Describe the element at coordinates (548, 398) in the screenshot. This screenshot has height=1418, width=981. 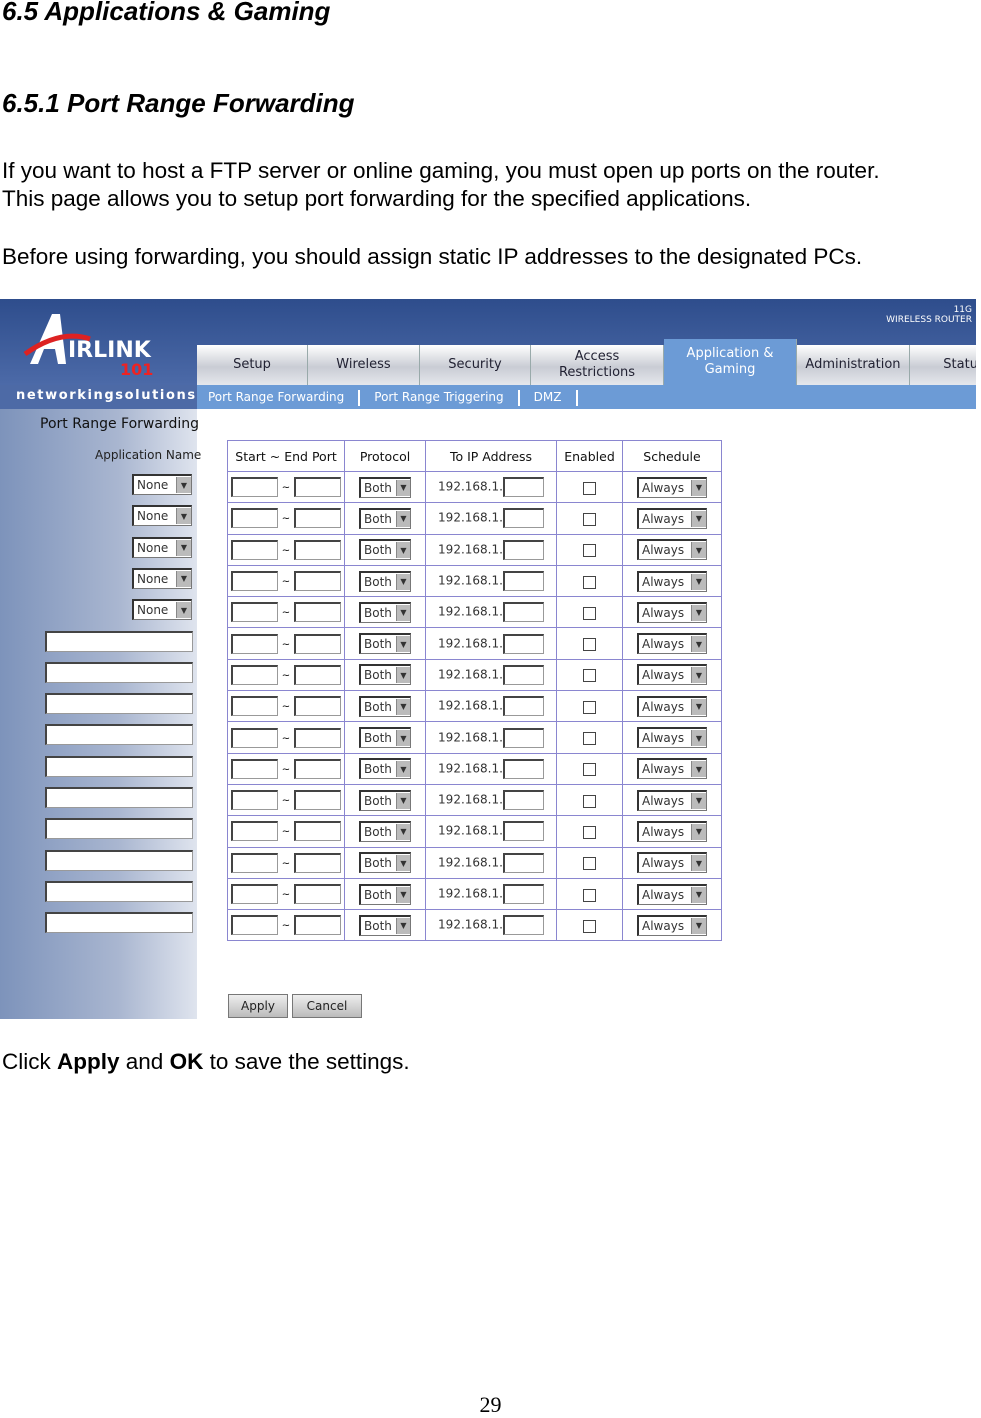
I see `subnav-dmz: DMZ` at that location.